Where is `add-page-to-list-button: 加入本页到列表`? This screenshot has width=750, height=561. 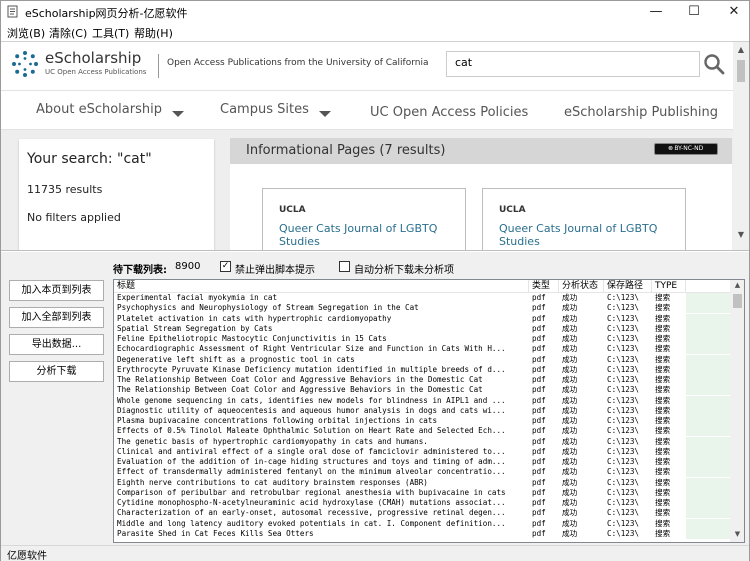
add-page-to-list-button: 加入本页到列表 is located at coordinates (56, 290).